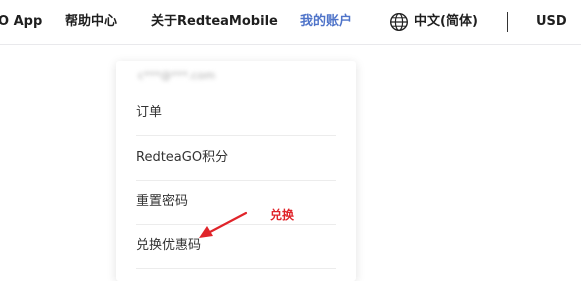  Describe the element at coordinates (446, 21) in the screenshot. I see `language-label: 中文(简体)` at that location.